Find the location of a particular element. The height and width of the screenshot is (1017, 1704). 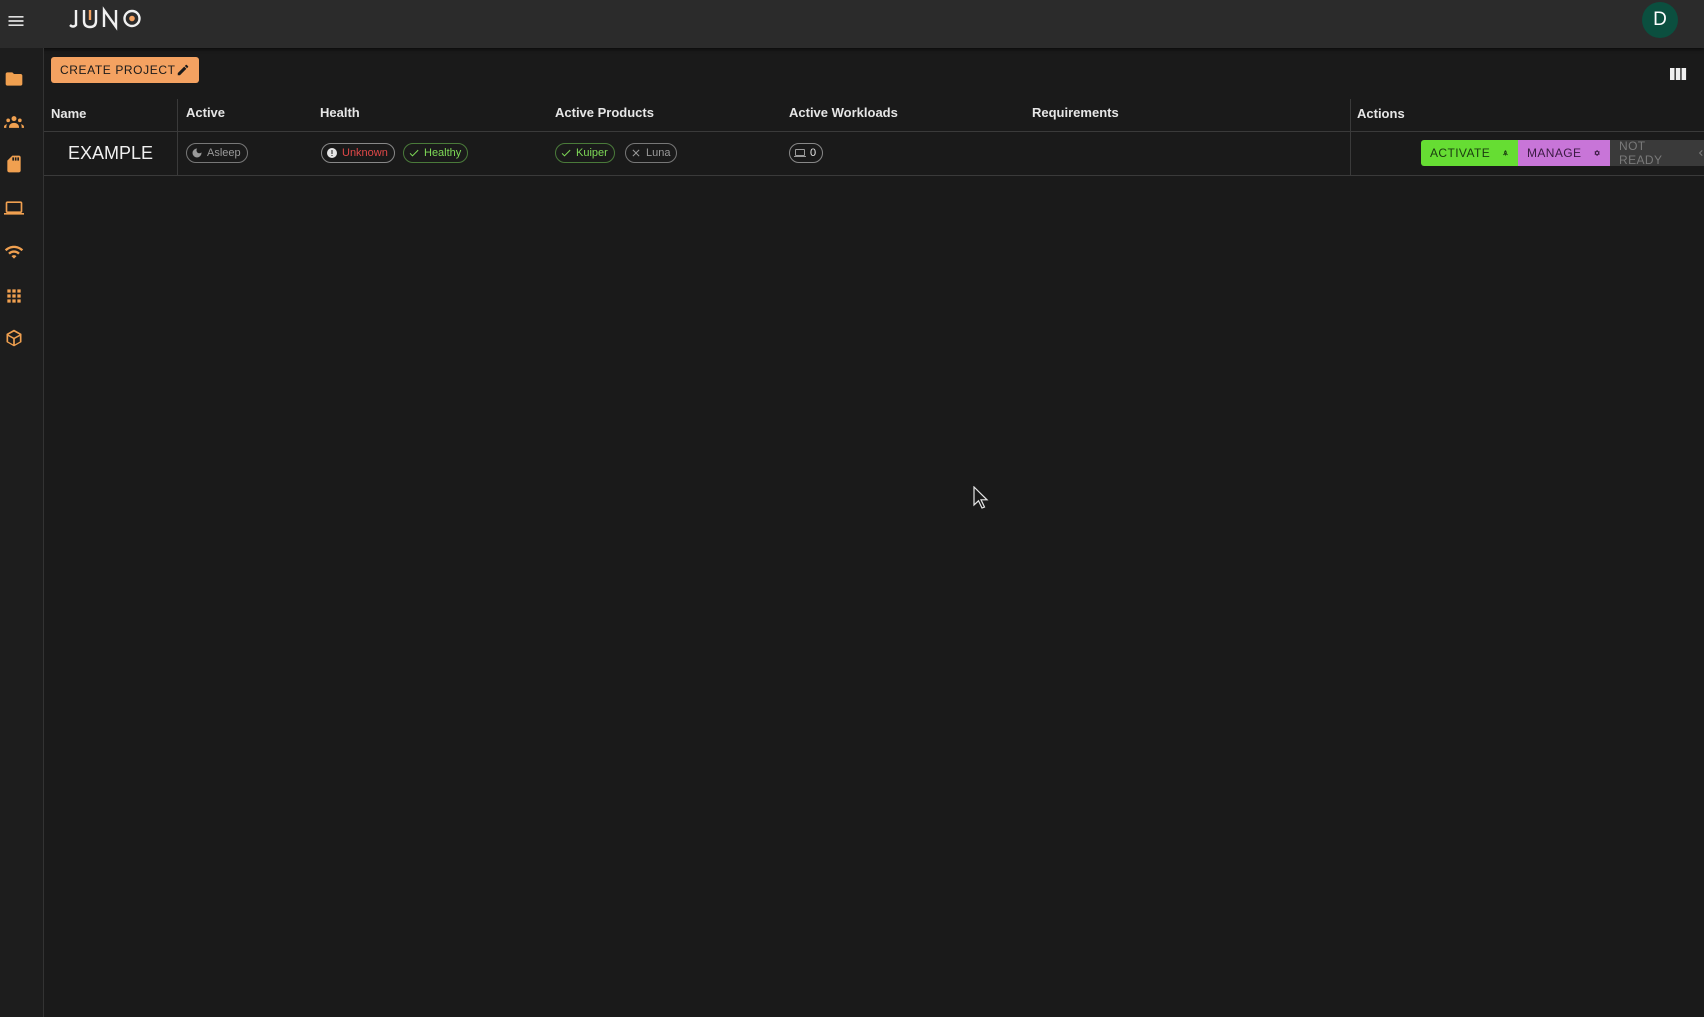

column-header-name: Name is located at coordinates (68, 113).